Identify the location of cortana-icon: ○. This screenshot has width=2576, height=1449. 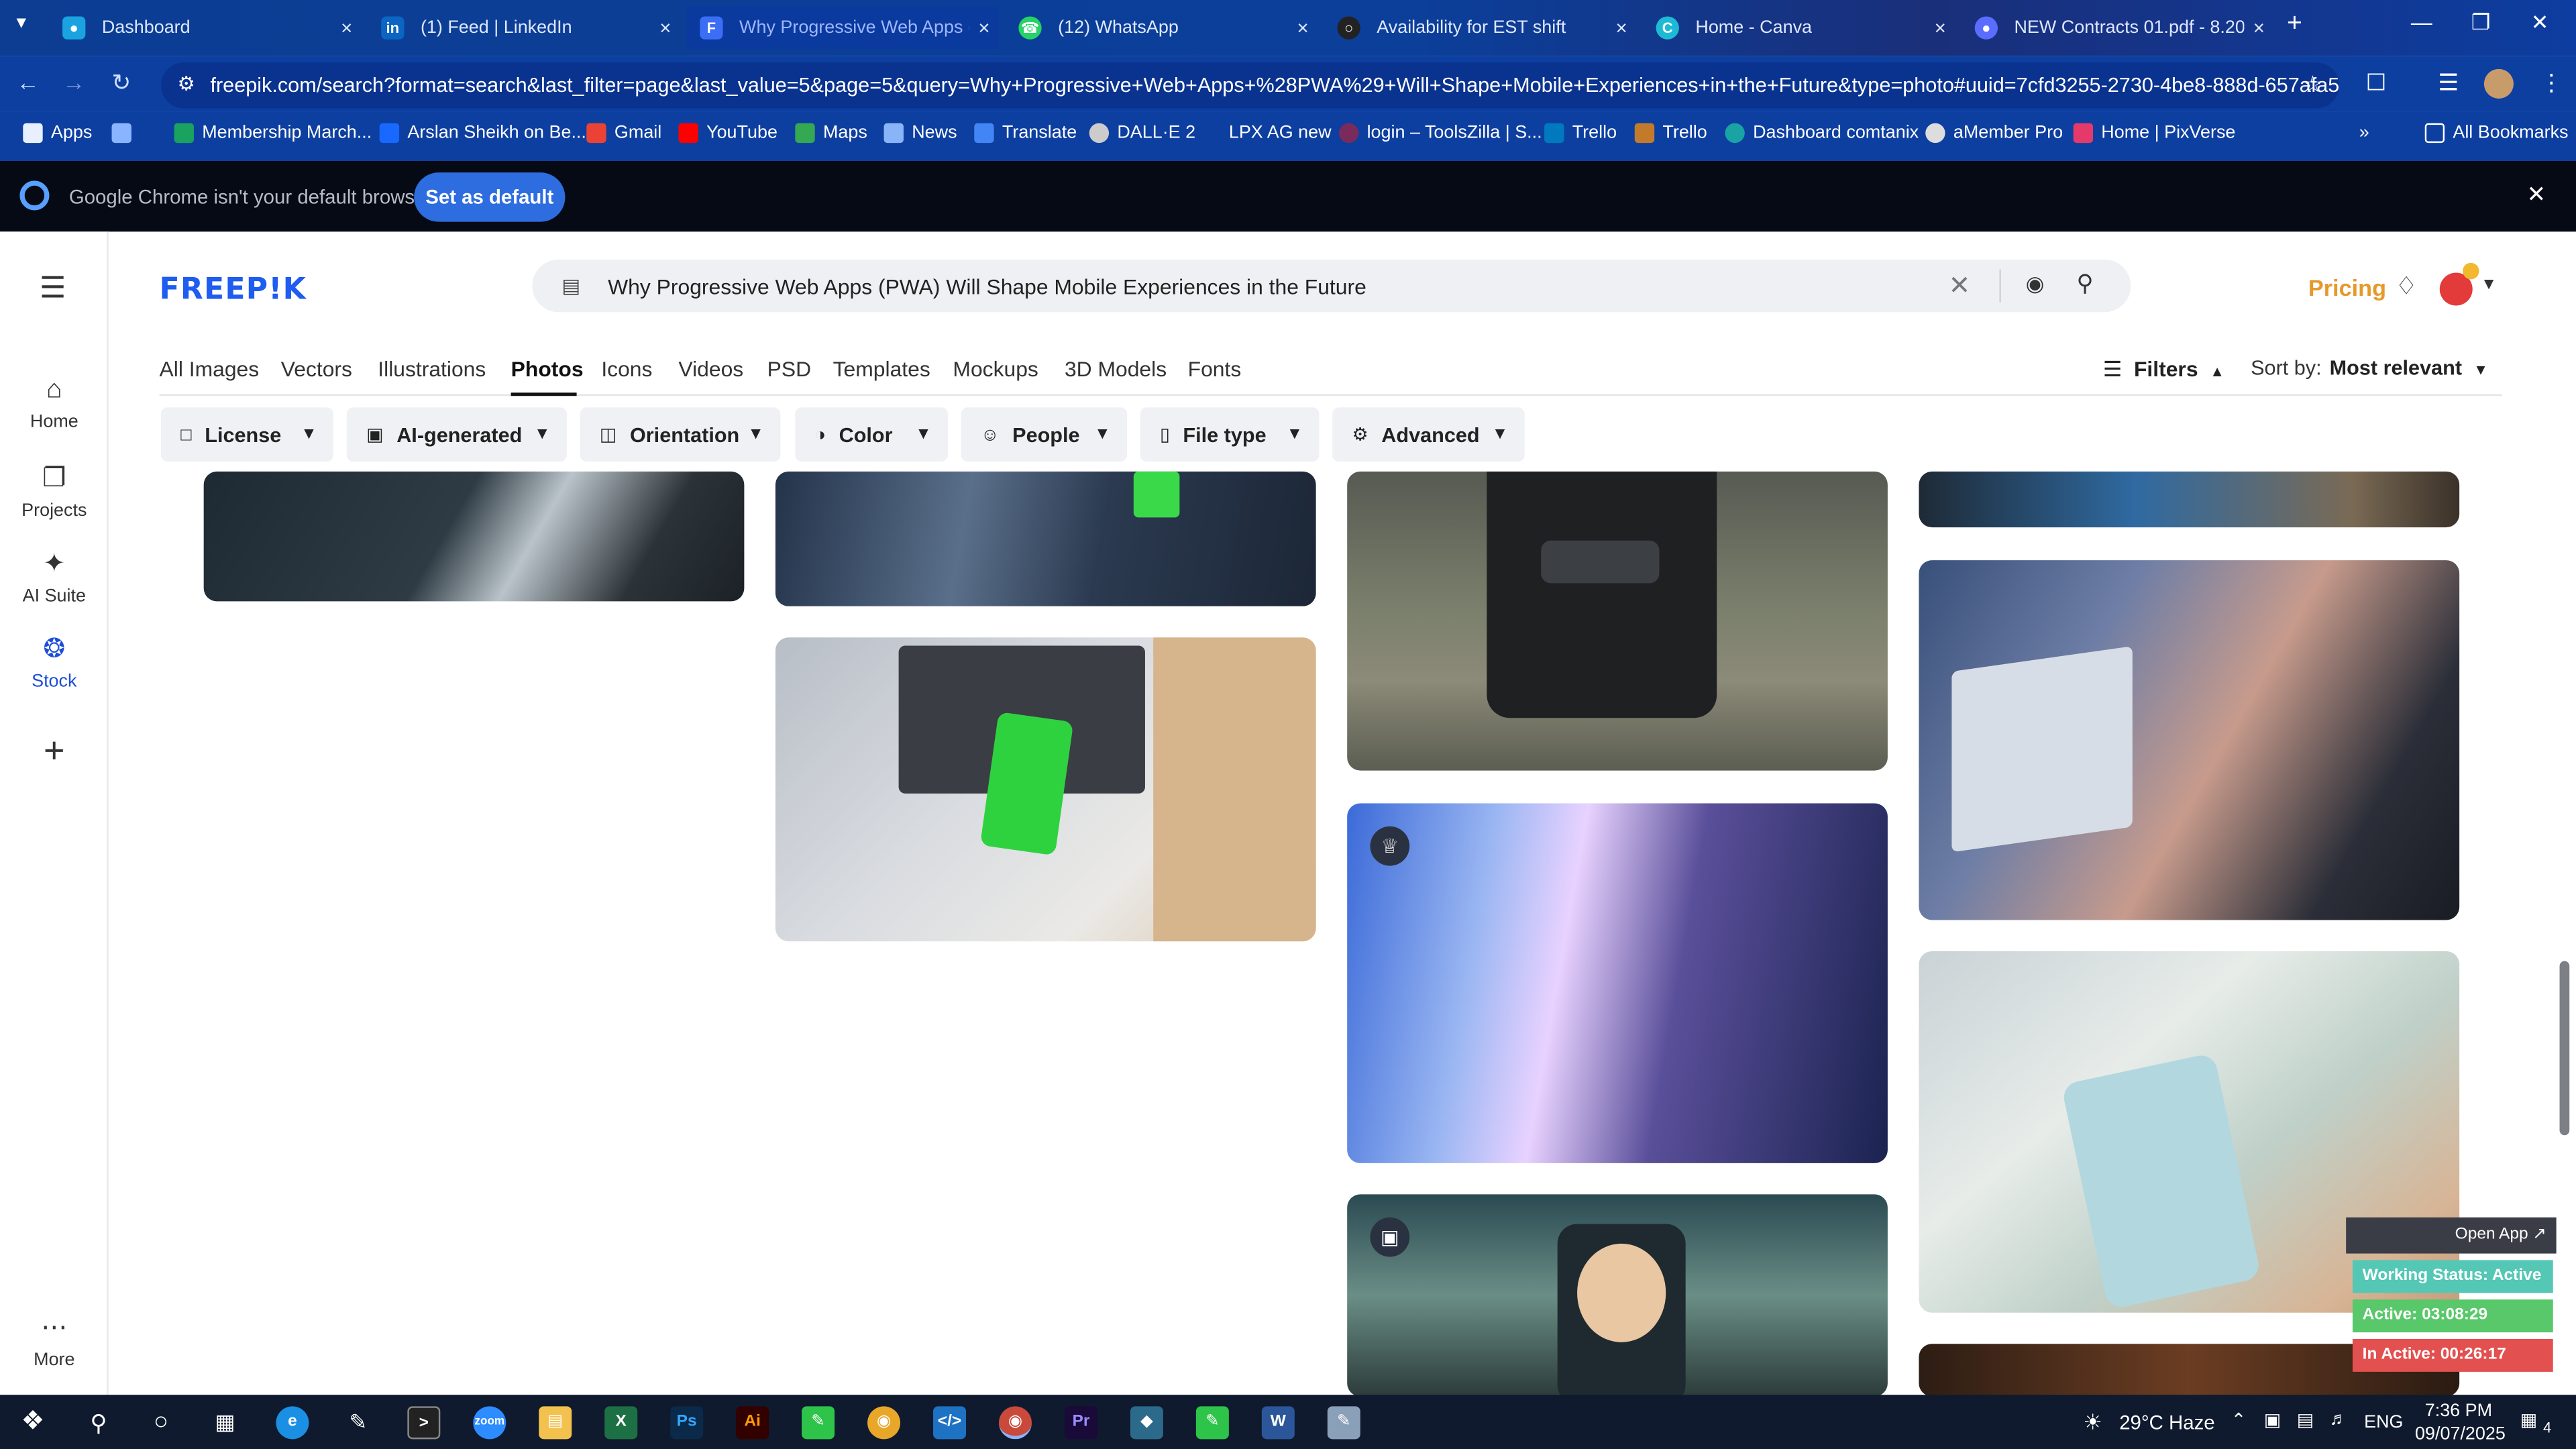
(161, 1422).